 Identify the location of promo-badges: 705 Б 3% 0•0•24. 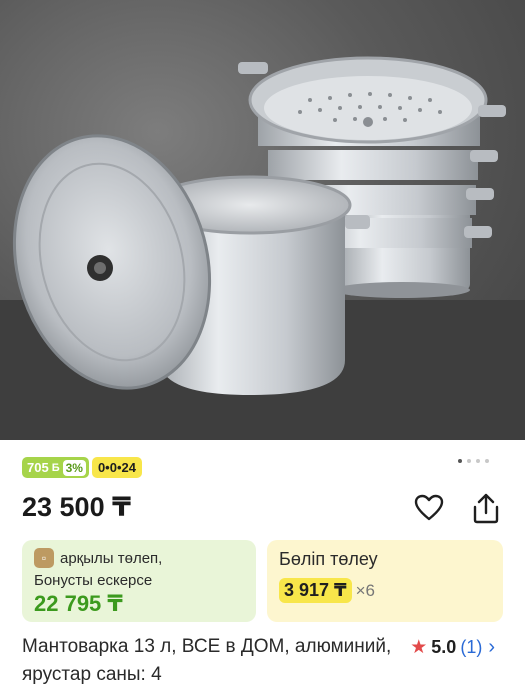
(82, 467).